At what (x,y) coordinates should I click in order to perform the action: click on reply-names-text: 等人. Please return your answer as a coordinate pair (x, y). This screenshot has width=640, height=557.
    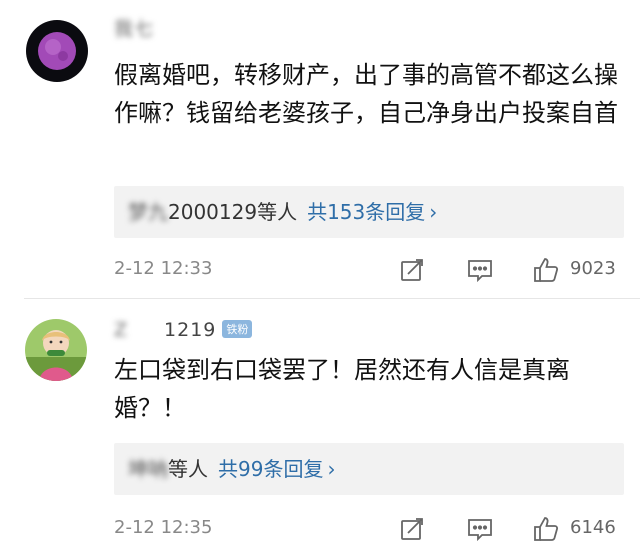
    Looking at the image, I should click on (188, 469).